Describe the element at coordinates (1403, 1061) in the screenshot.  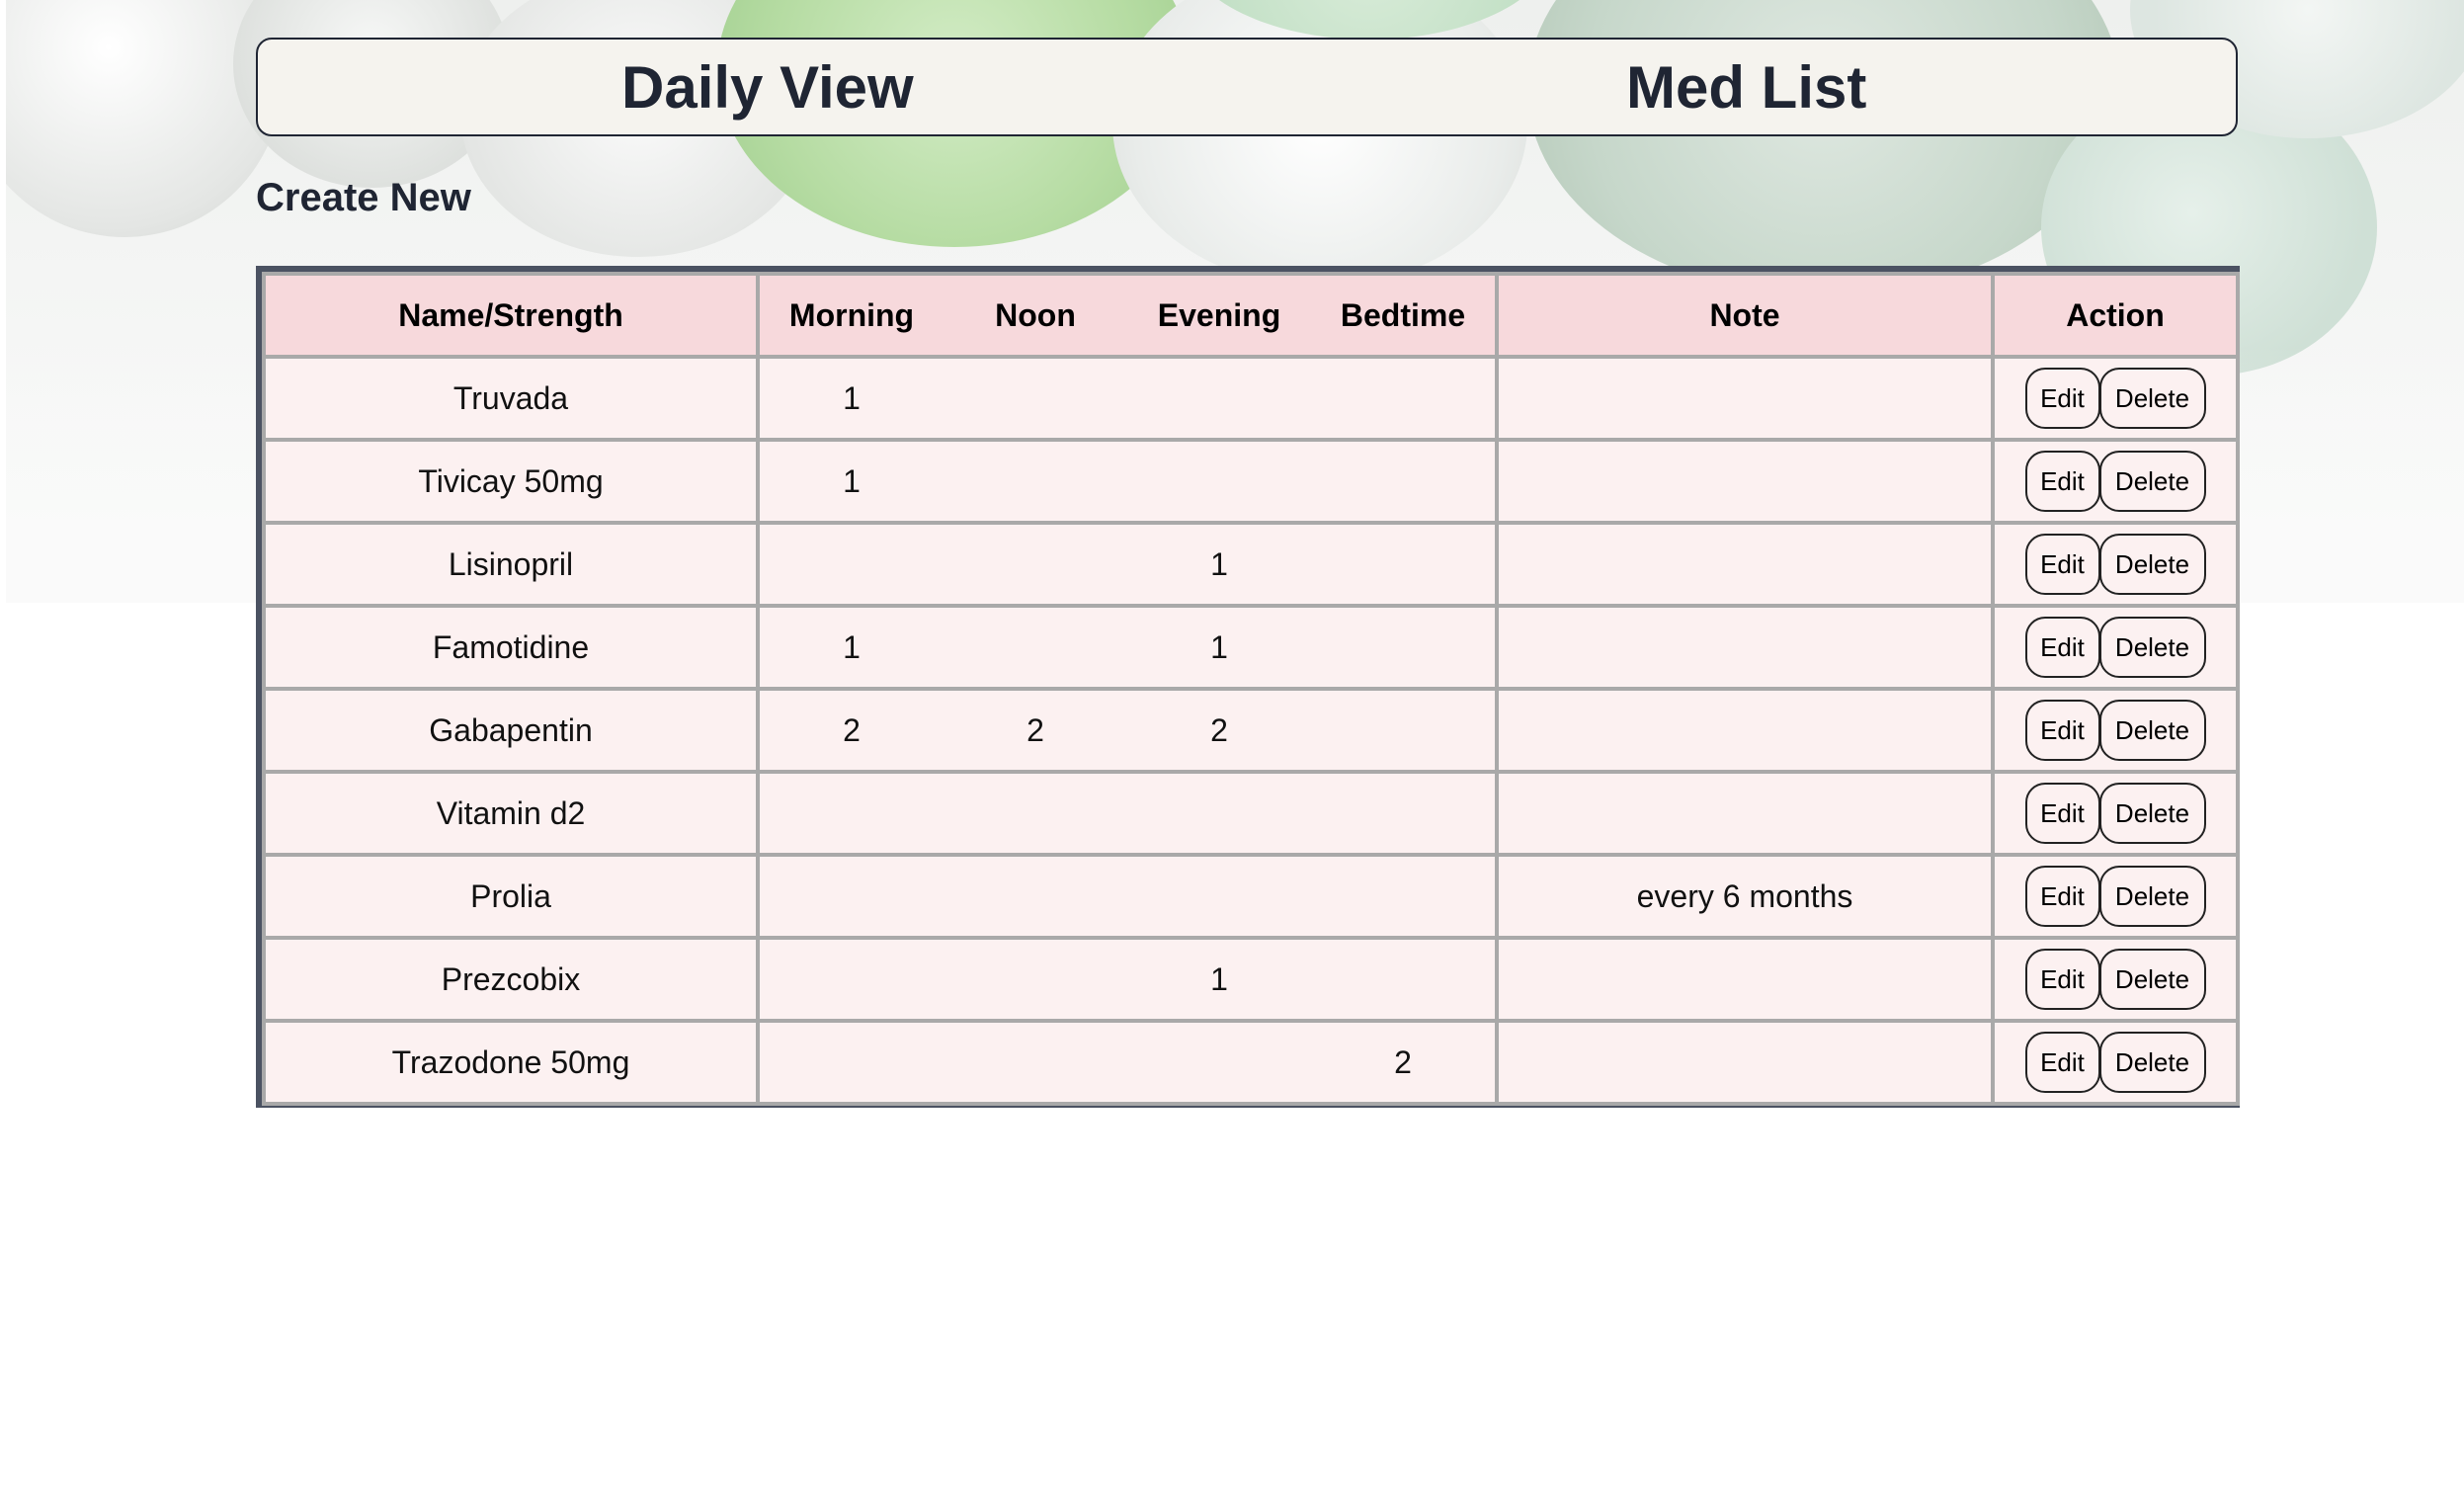
I see `bedtime-dose: 2` at that location.